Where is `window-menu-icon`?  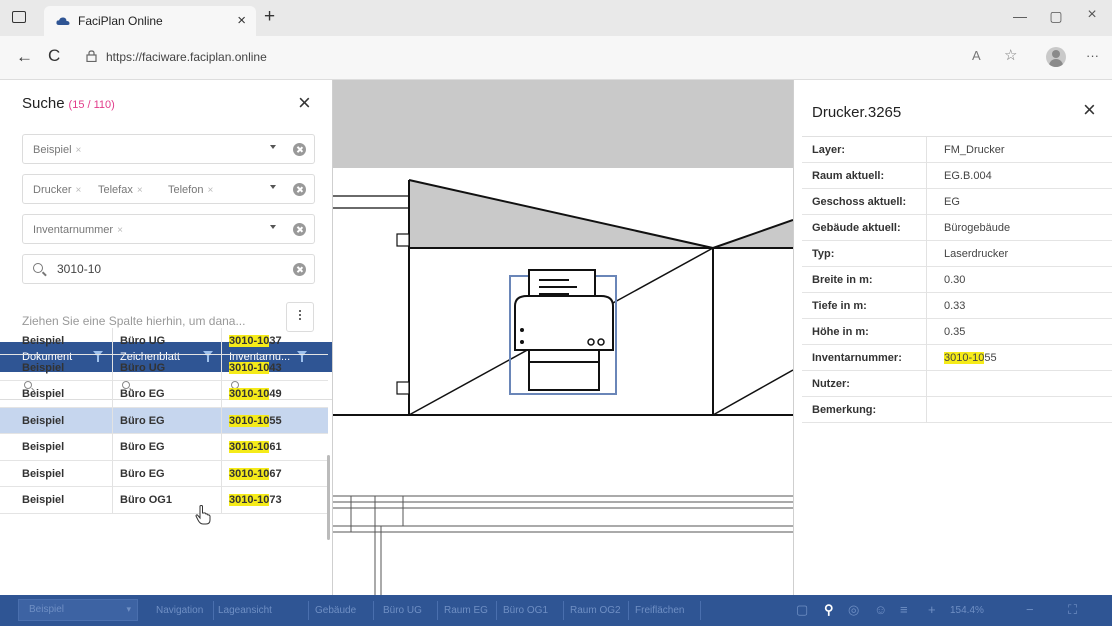 window-menu-icon is located at coordinates (19, 17).